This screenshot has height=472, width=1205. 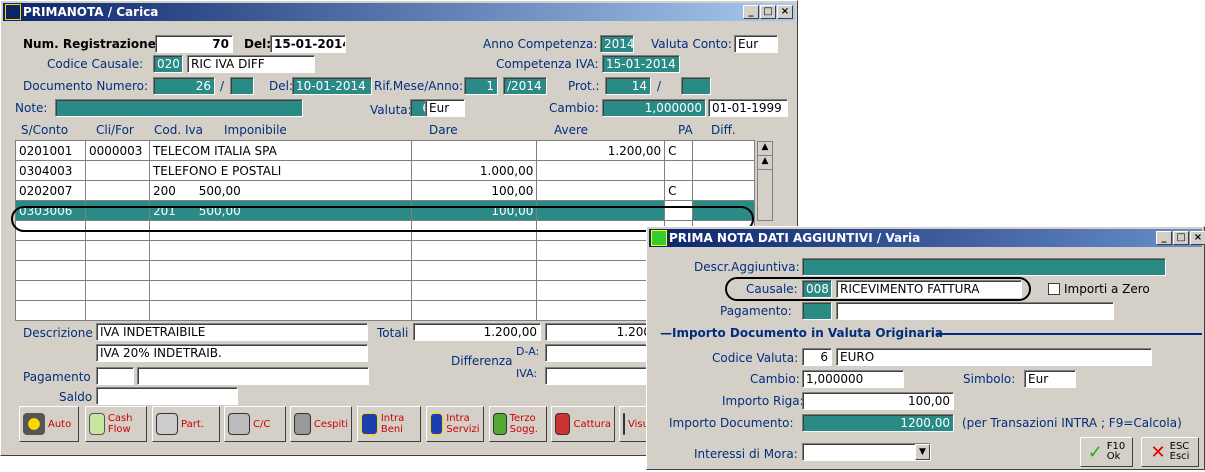 I want to click on intra-servizi-button: Intra Servizi, so click(x=455, y=424).